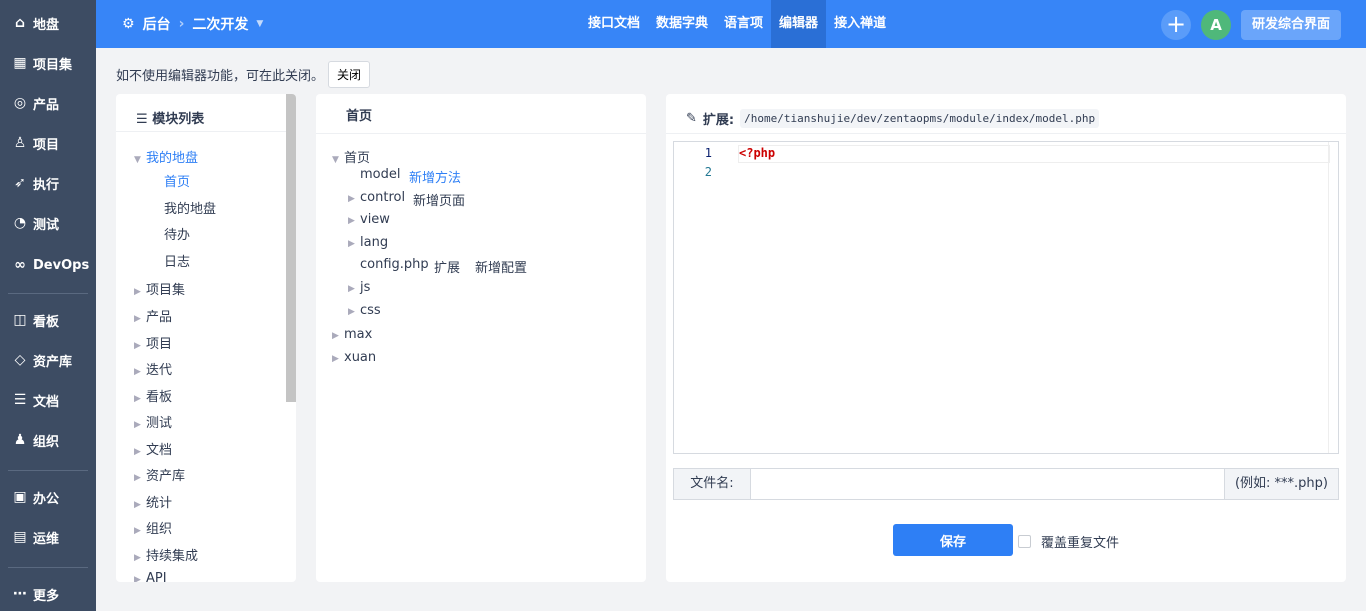 This screenshot has height=611, width=1366. Describe the element at coordinates (153, 368) in the screenshot. I see `module-item: ▶ 迭代` at that location.